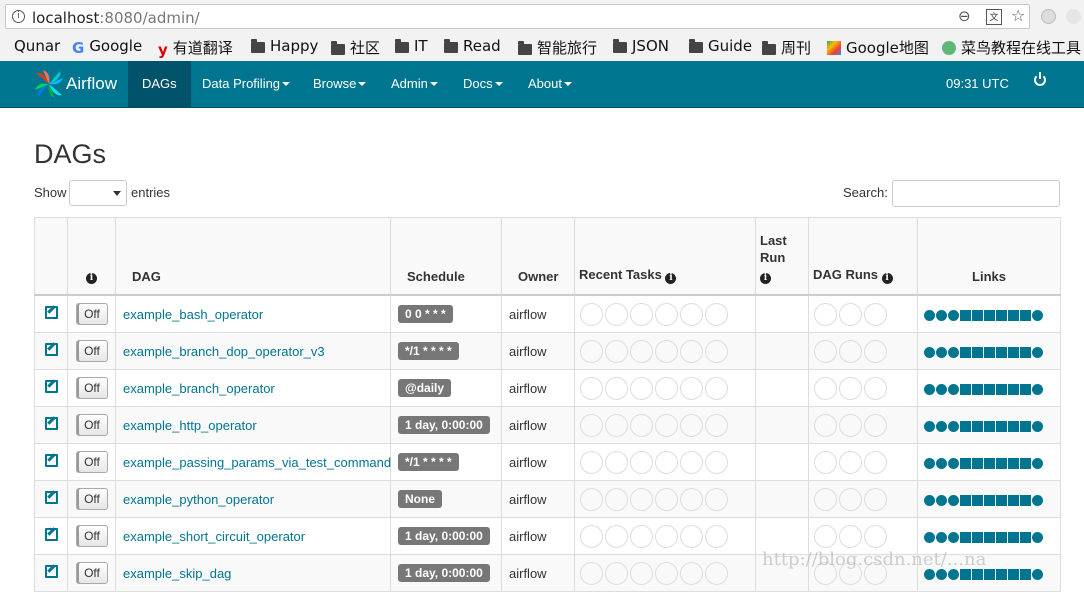 This screenshot has width=1084, height=592. What do you see at coordinates (30, 46) in the screenshot?
I see `bookmark-item: Qunar` at bounding box center [30, 46].